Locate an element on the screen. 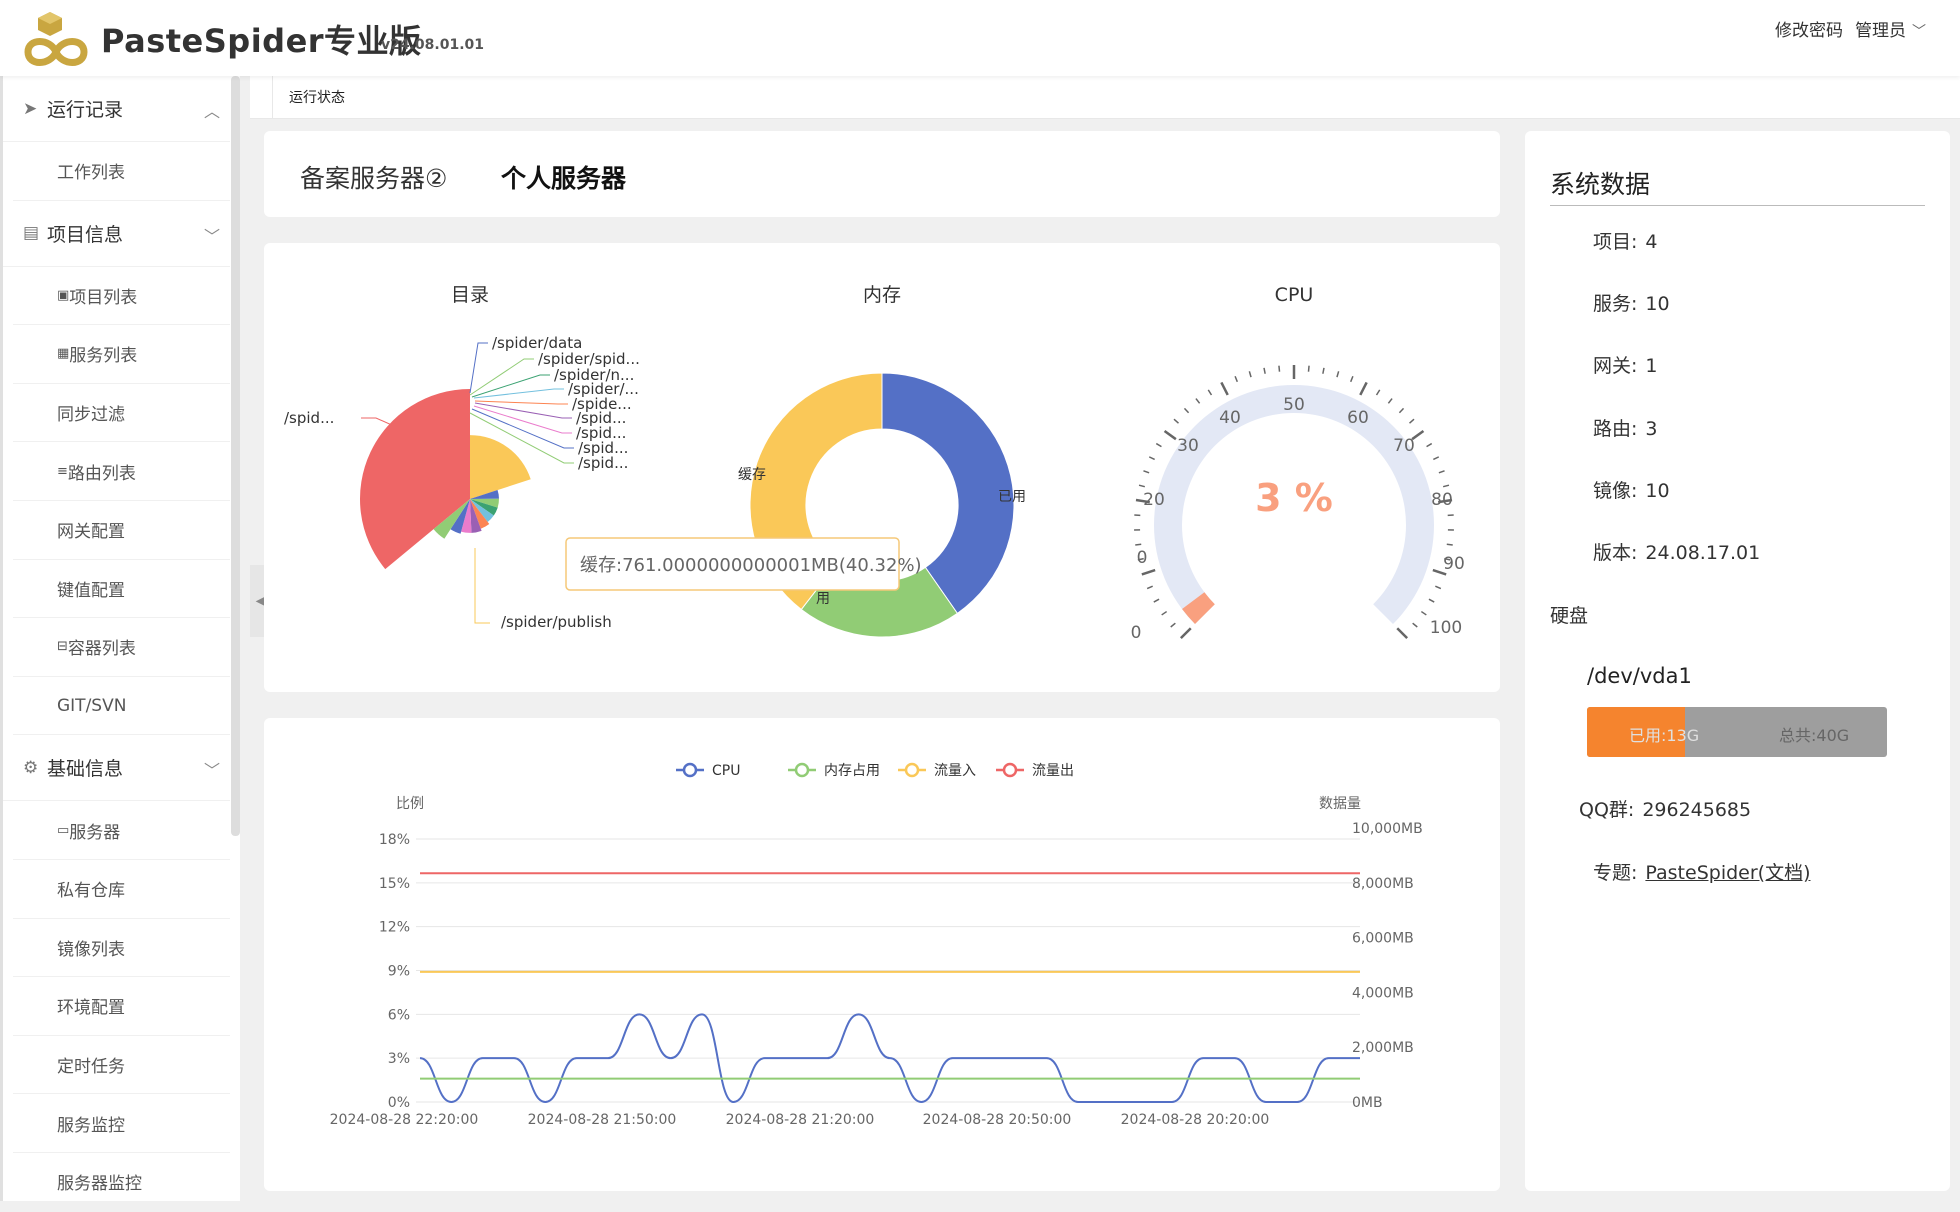 This screenshot has width=1960, height=1212. sidebar-item-image: 镜像列表 is located at coordinates (121, 948).